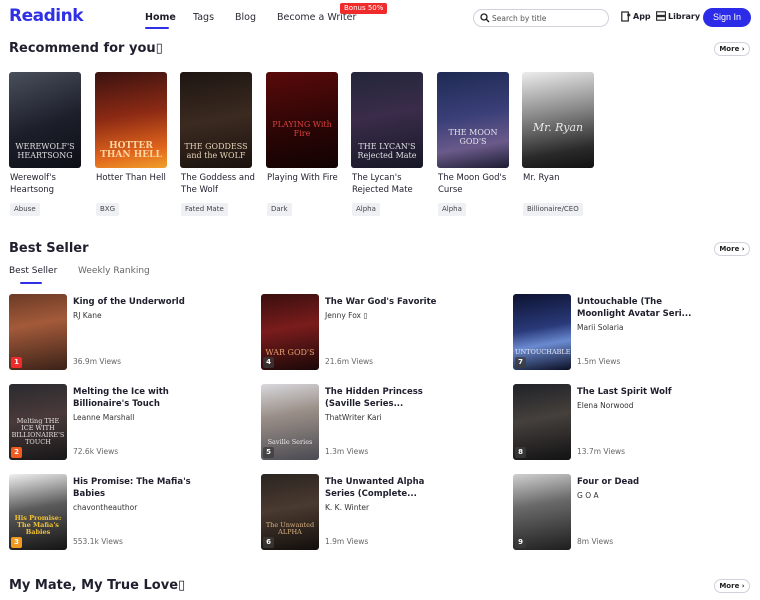 Image resolution: width=760 pixels, height=600 pixels. What do you see at coordinates (563, 178) in the screenshot?
I see `book-title: Mr. Ryan` at bounding box center [563, 178].